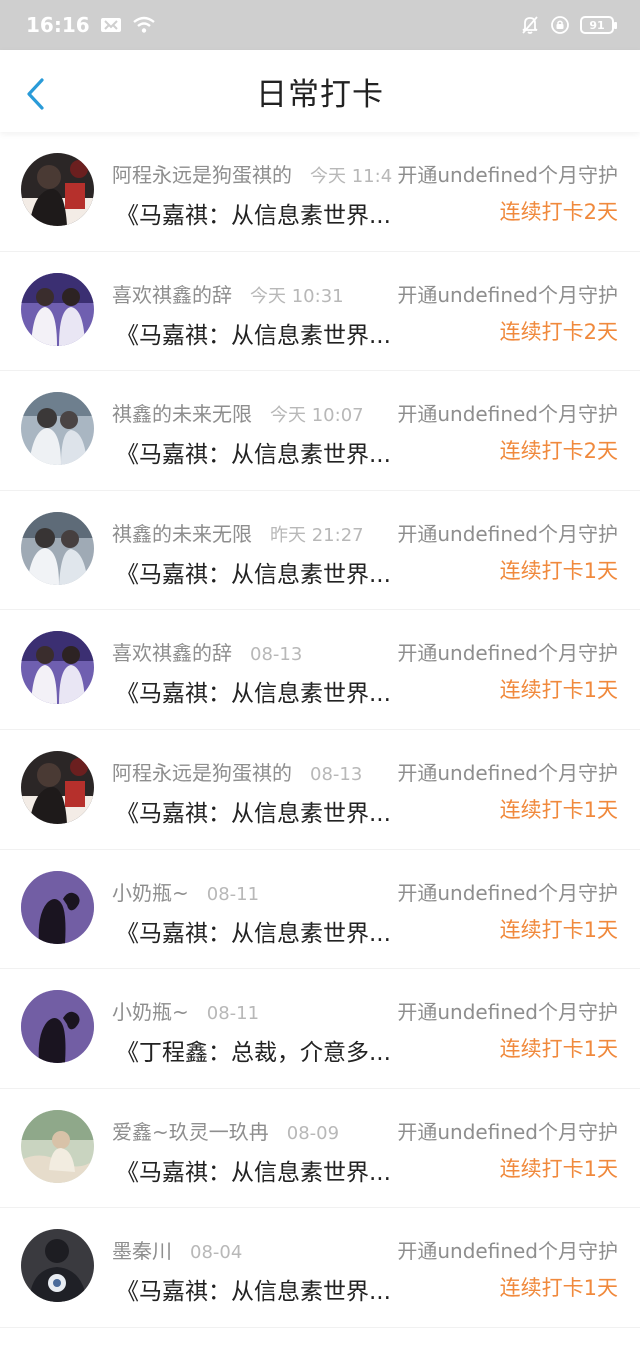  Describe the element at coordinates (351, 176) in the screenshot. I see `checkin-time: 今天 11:4` at that location.